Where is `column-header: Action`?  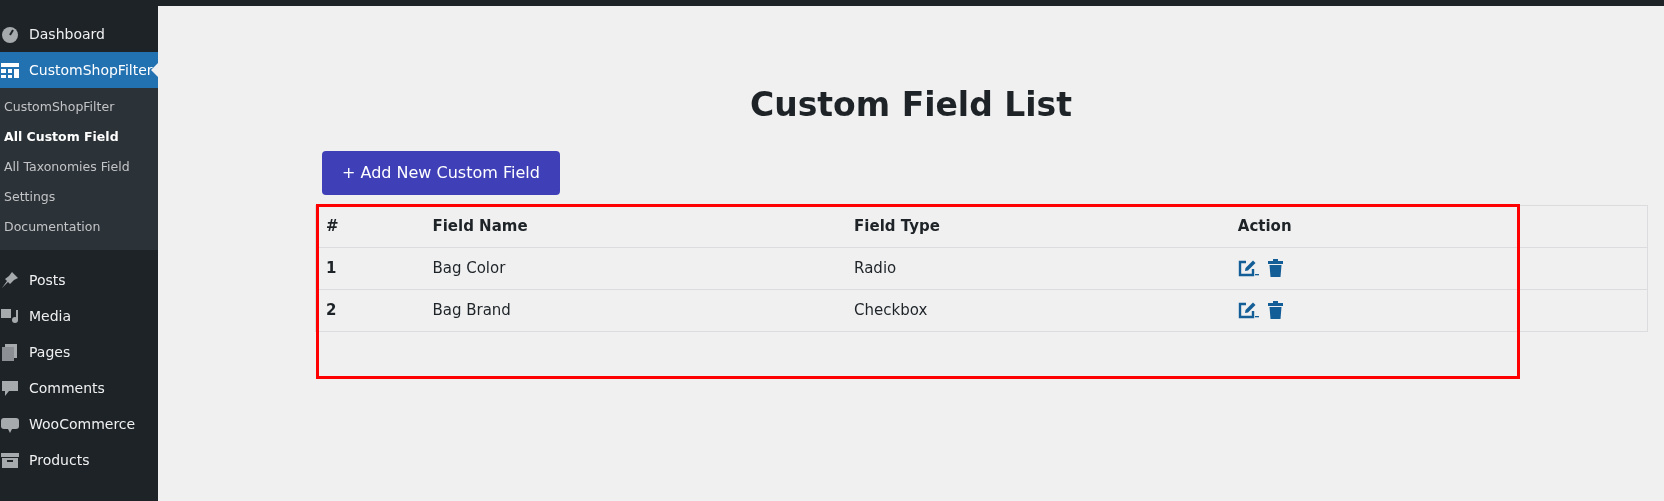 column-header: Action is located at coordinates (1437, 226).